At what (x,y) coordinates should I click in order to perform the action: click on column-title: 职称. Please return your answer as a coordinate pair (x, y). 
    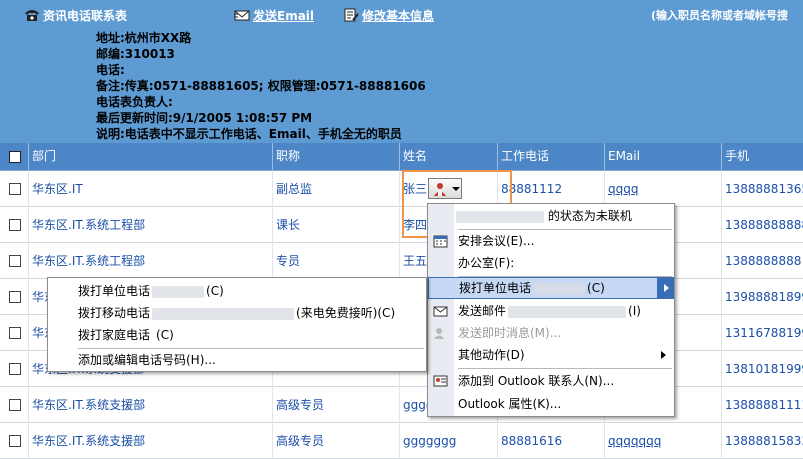
    Looking at the image, I should click on (335, 157).